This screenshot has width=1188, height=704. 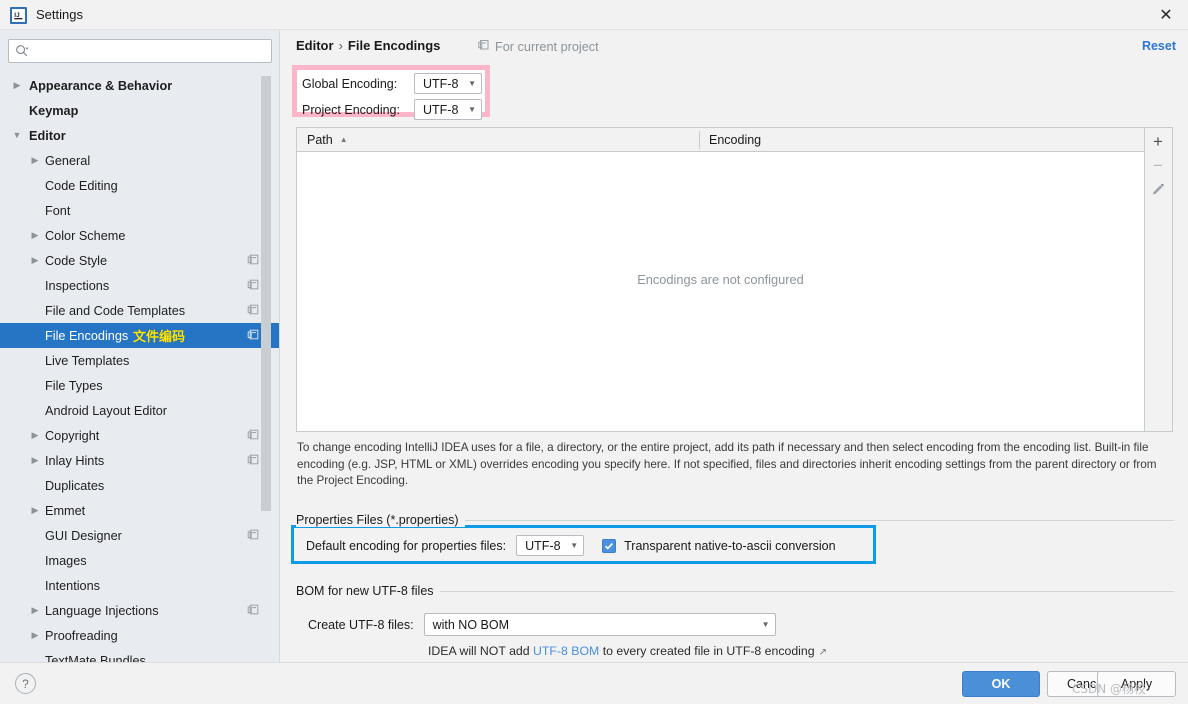 What do you see at coordinates (87, 335) in the screenshot?
I see `sidebar-item-label: File Encodings` at bounding box center [87, 335].